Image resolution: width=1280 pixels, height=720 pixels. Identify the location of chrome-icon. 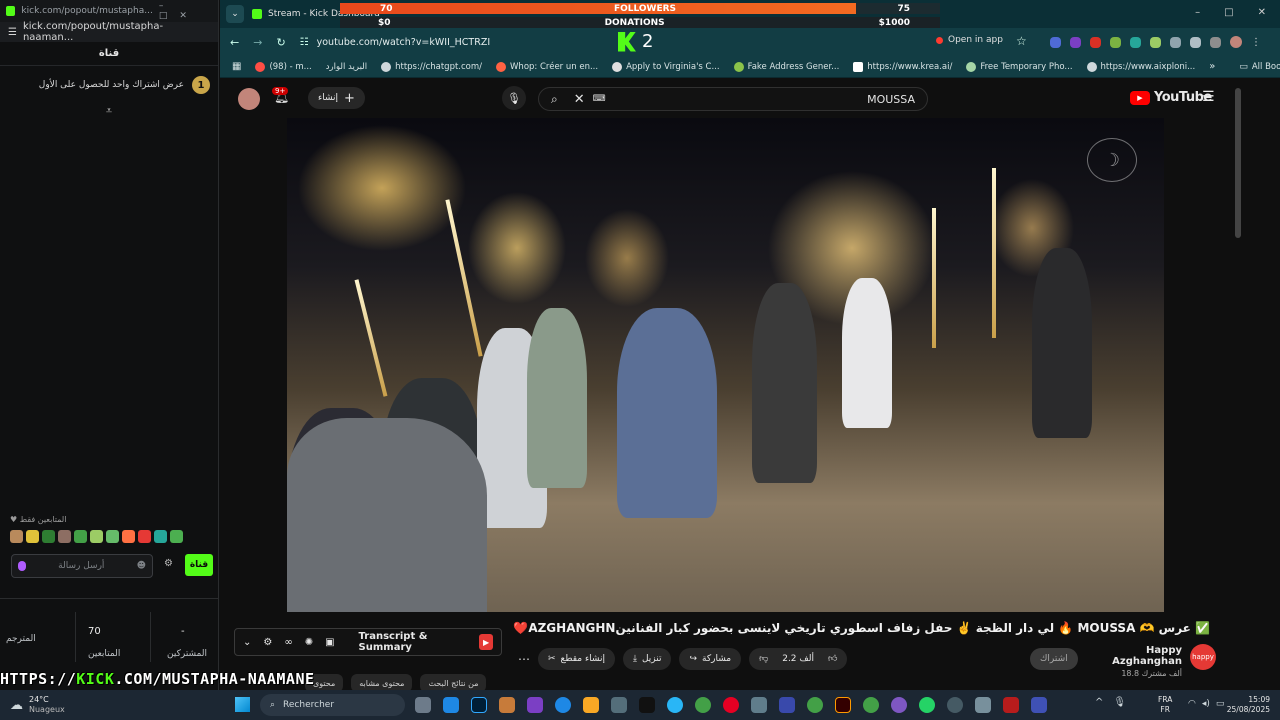
(703, 705).